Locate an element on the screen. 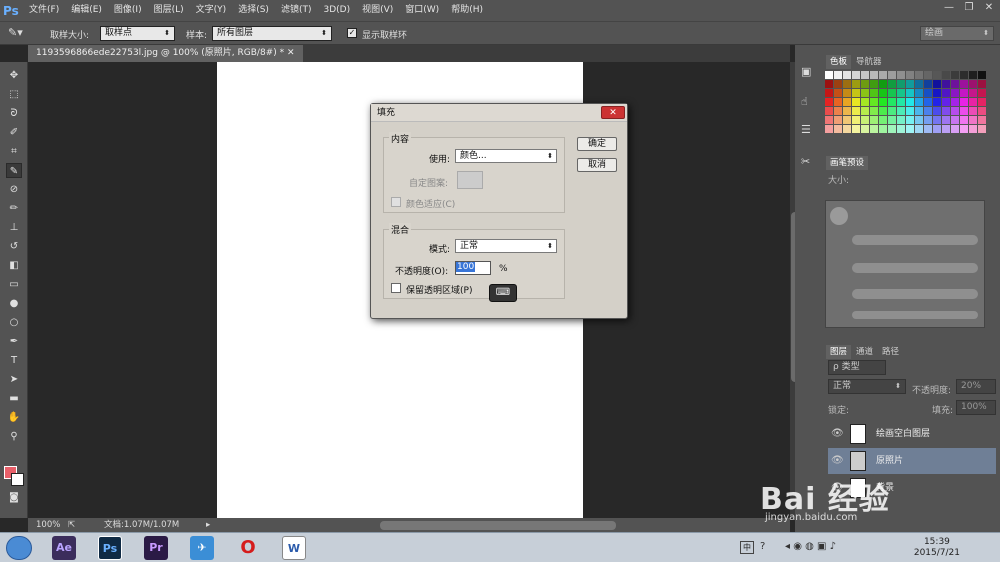  background-color-swatch is located at coordinates (17, 479).